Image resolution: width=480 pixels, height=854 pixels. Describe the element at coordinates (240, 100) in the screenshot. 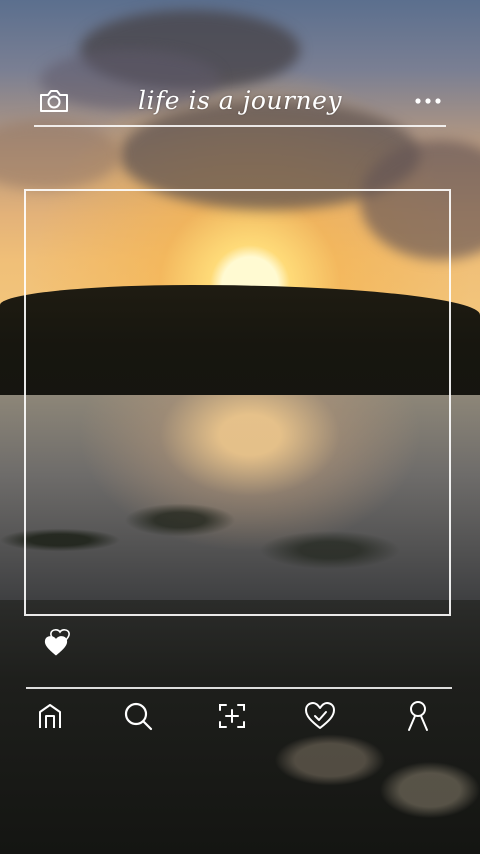

I see `page-title: life is a journey` at that location.